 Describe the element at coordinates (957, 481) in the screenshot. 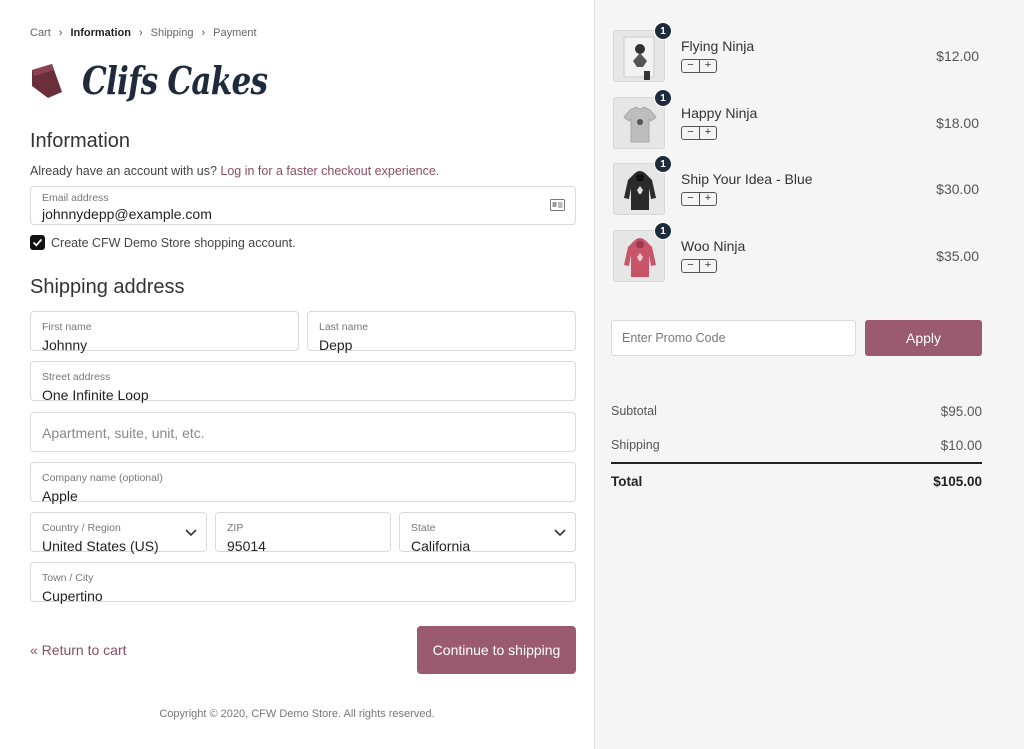

I see `total-value: $105.00` at that location.